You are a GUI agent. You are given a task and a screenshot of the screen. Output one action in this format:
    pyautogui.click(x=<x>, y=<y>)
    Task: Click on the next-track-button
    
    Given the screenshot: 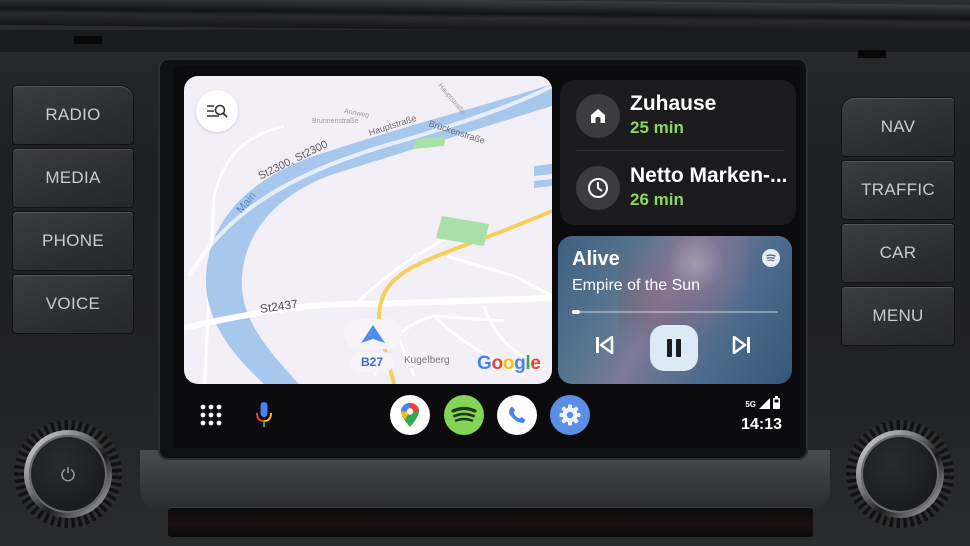 What is the action you would take?
    pyautogui.click(x=742, y=345)
    